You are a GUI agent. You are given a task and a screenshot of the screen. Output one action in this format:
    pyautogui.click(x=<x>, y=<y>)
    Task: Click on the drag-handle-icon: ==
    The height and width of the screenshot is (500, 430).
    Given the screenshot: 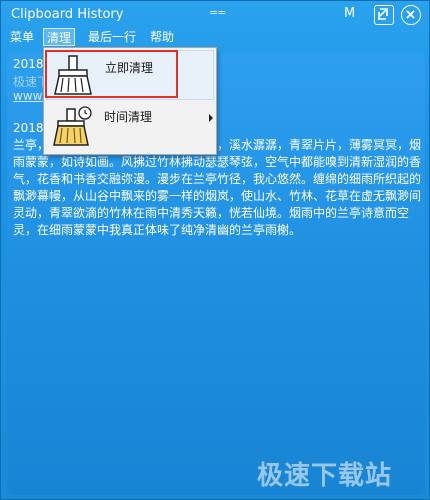 What is the action you would take?
    pyautogui.click(x=217, y=12)
    